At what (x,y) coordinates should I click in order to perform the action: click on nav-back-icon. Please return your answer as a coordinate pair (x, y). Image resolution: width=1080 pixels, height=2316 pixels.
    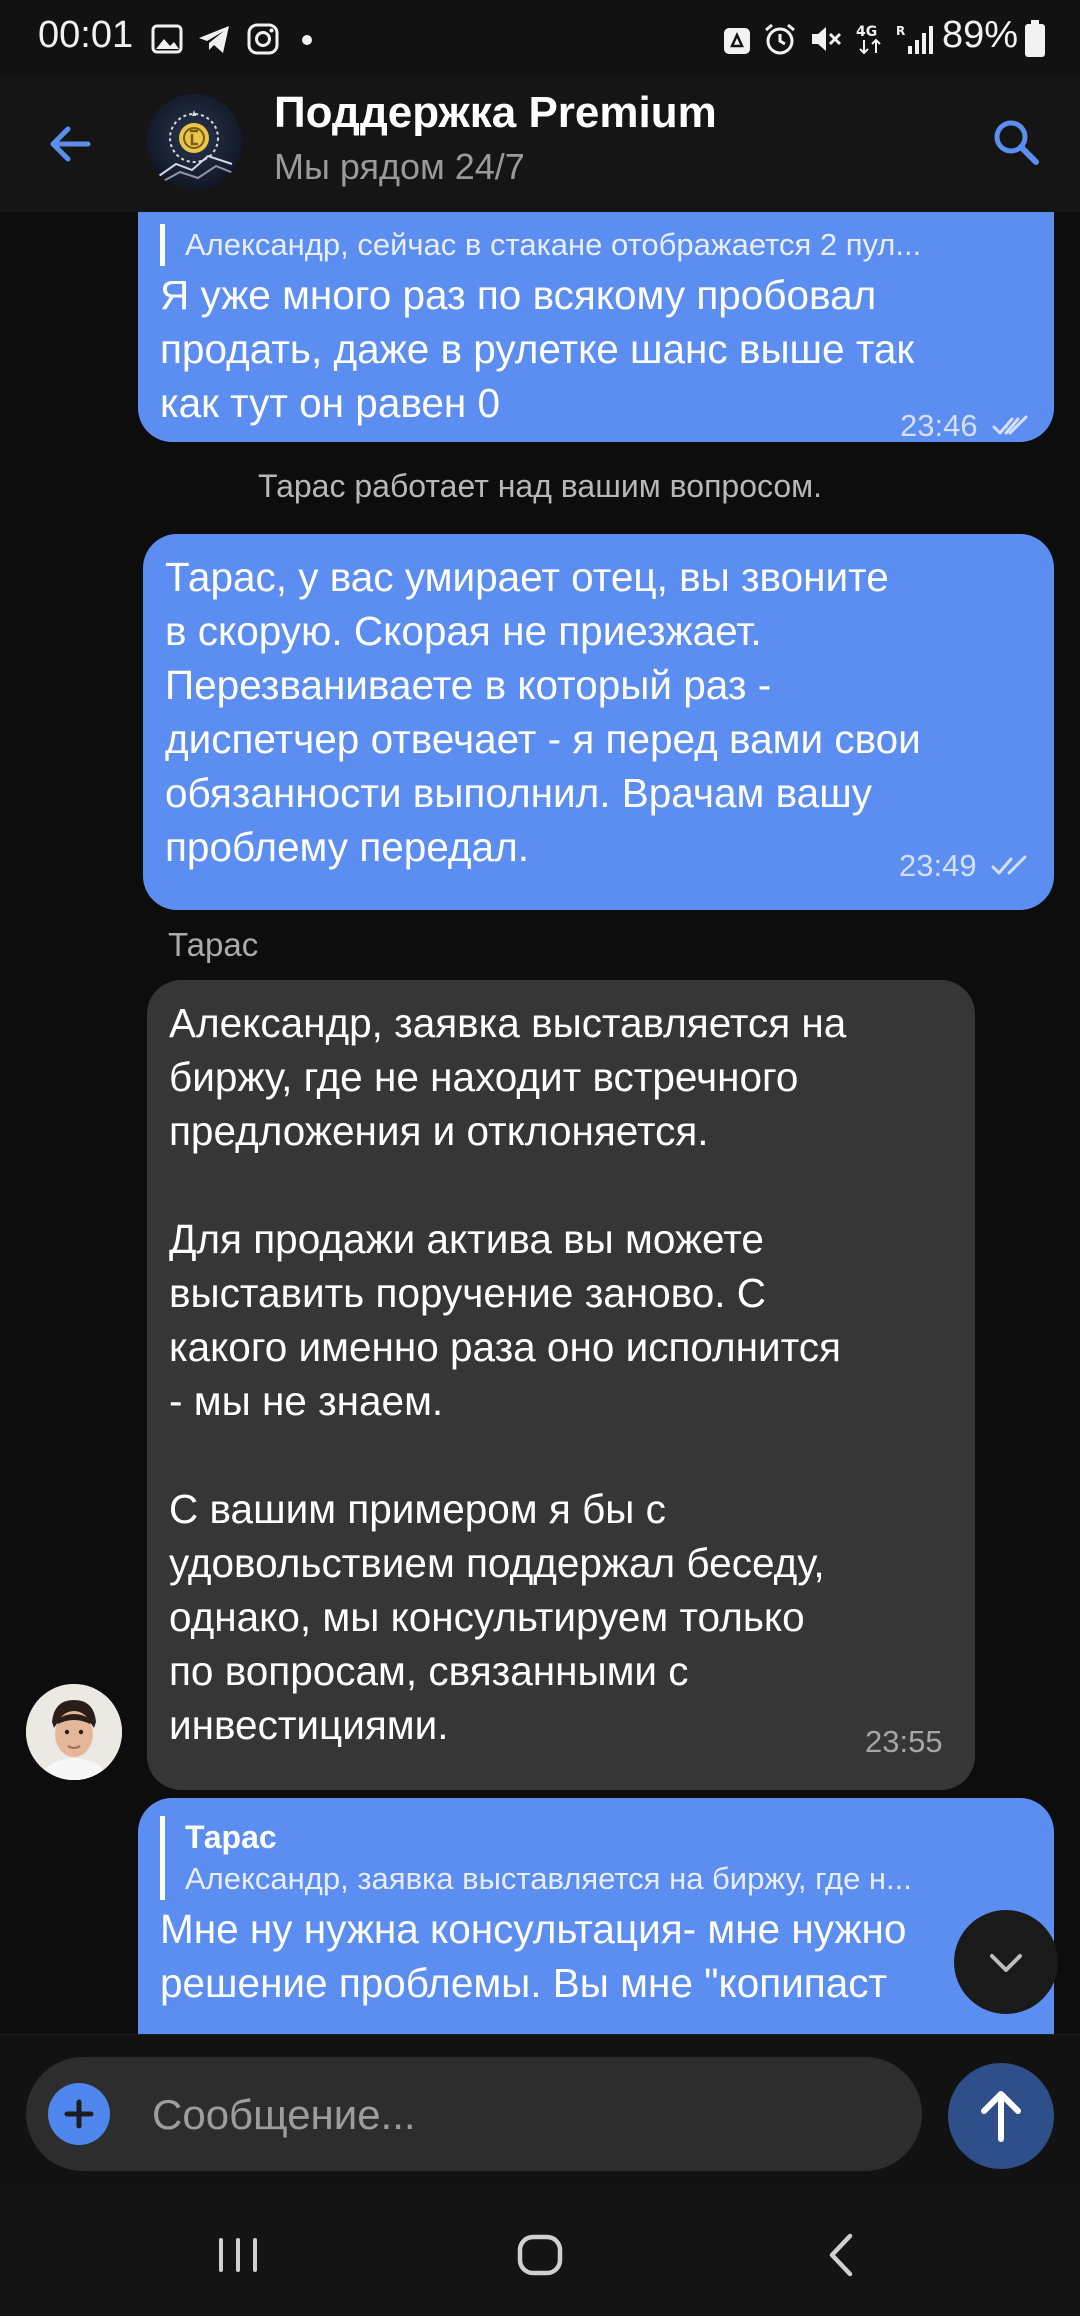
    Looking at the image, I should click on (843, 2255).